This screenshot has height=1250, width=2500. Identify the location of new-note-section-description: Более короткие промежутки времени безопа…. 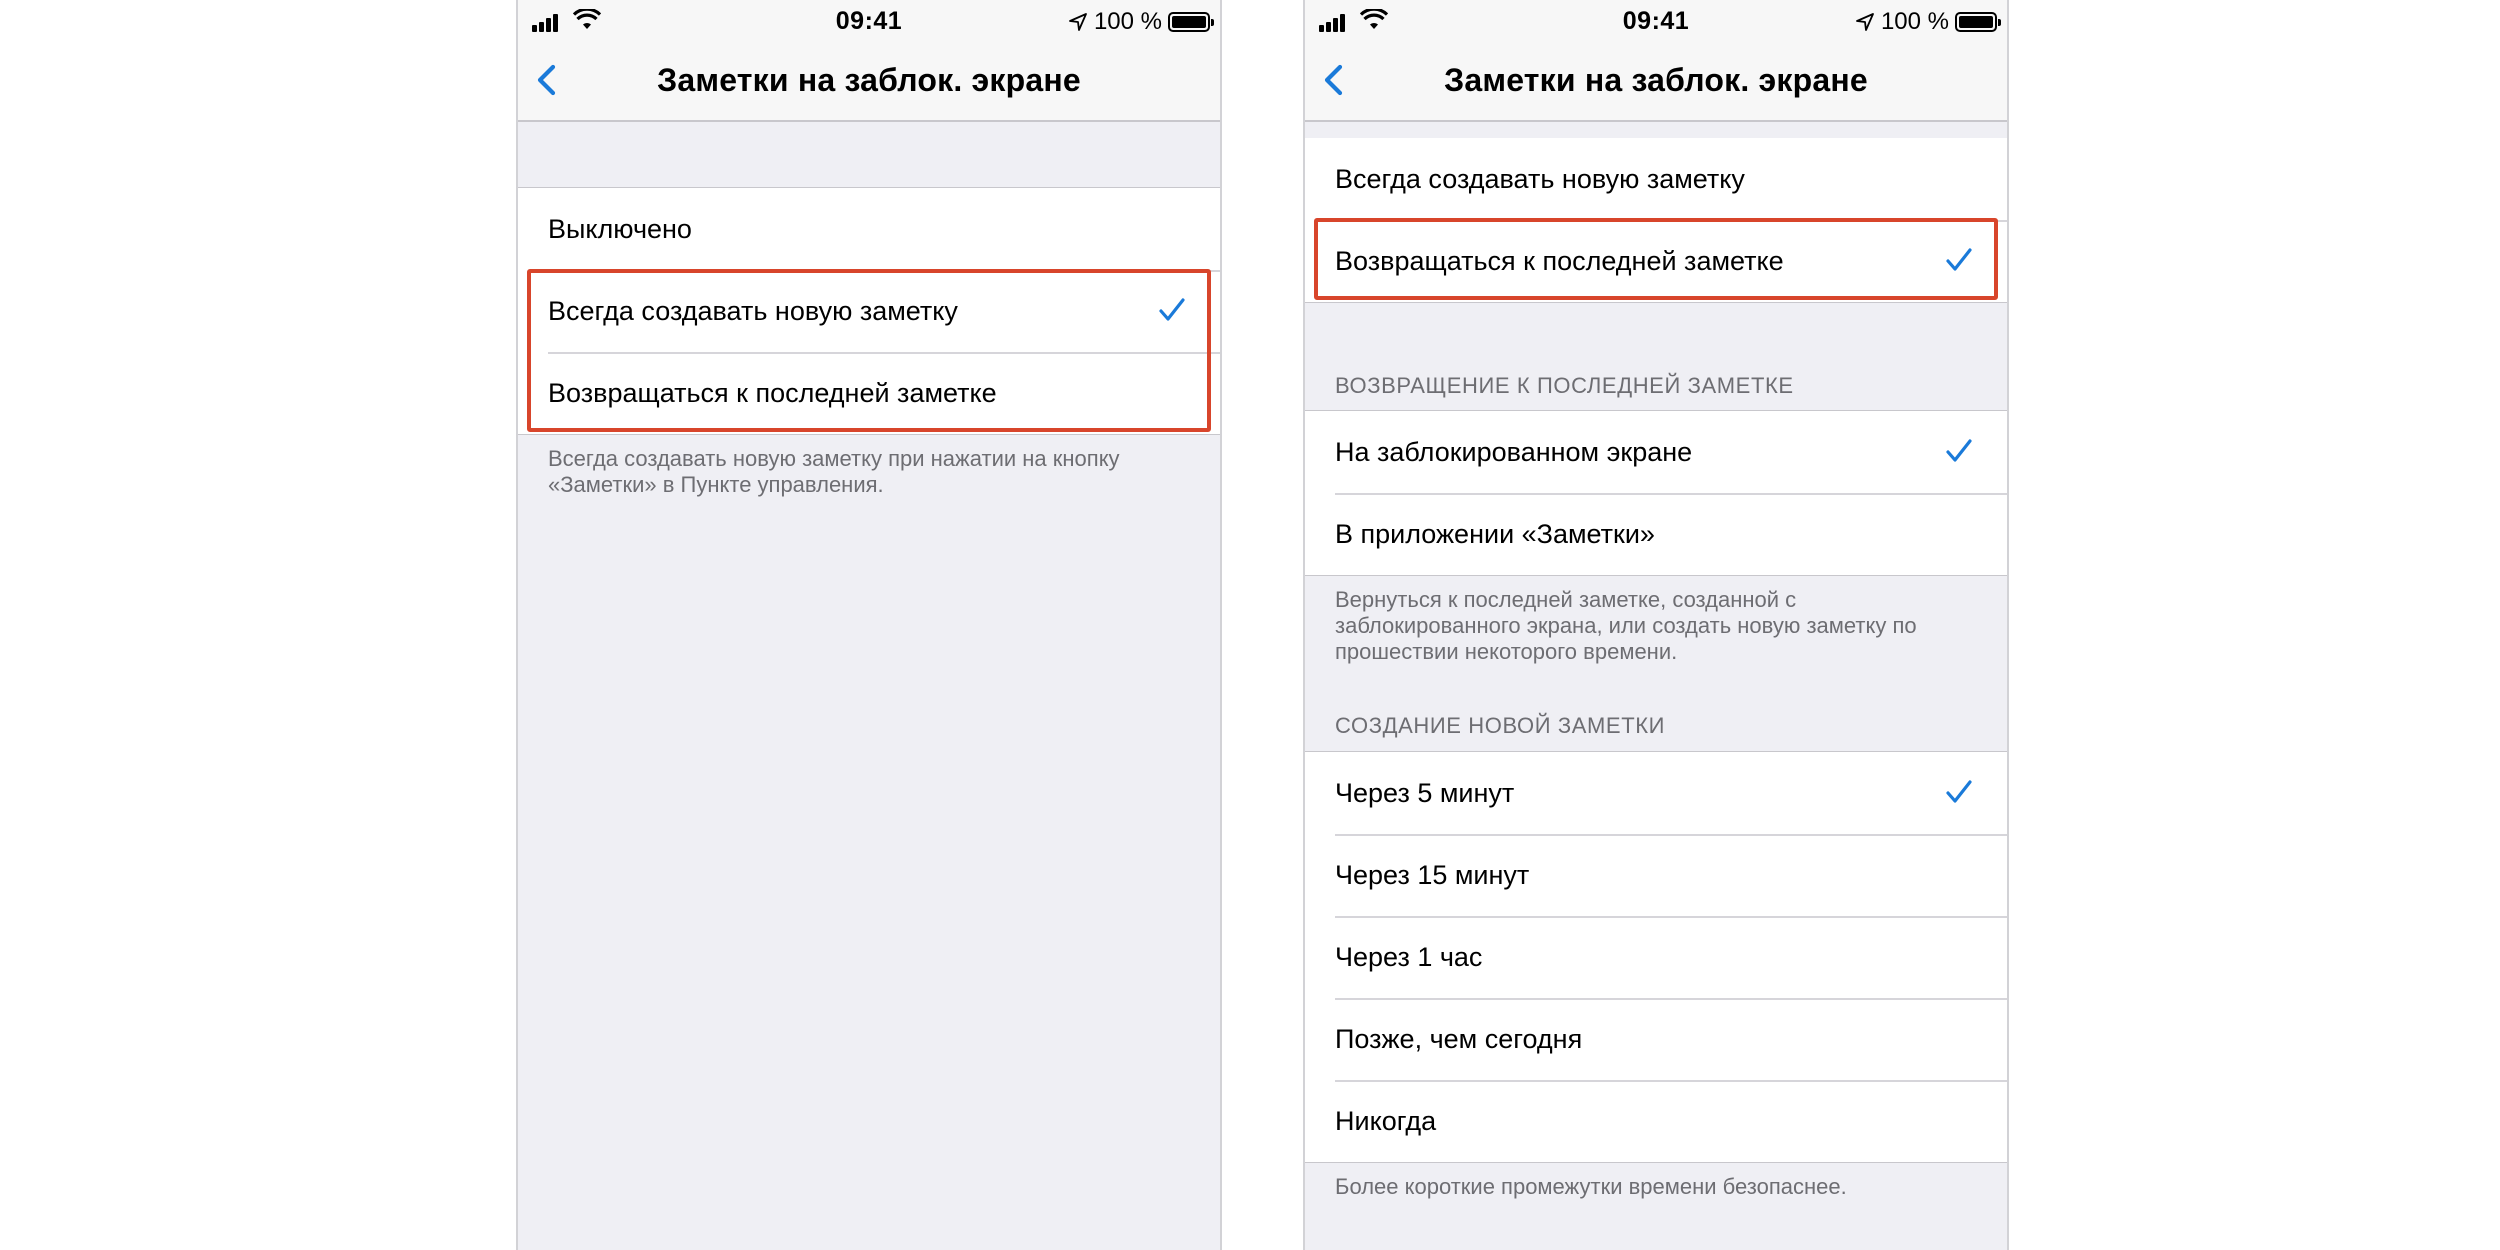
(1591, 1186).